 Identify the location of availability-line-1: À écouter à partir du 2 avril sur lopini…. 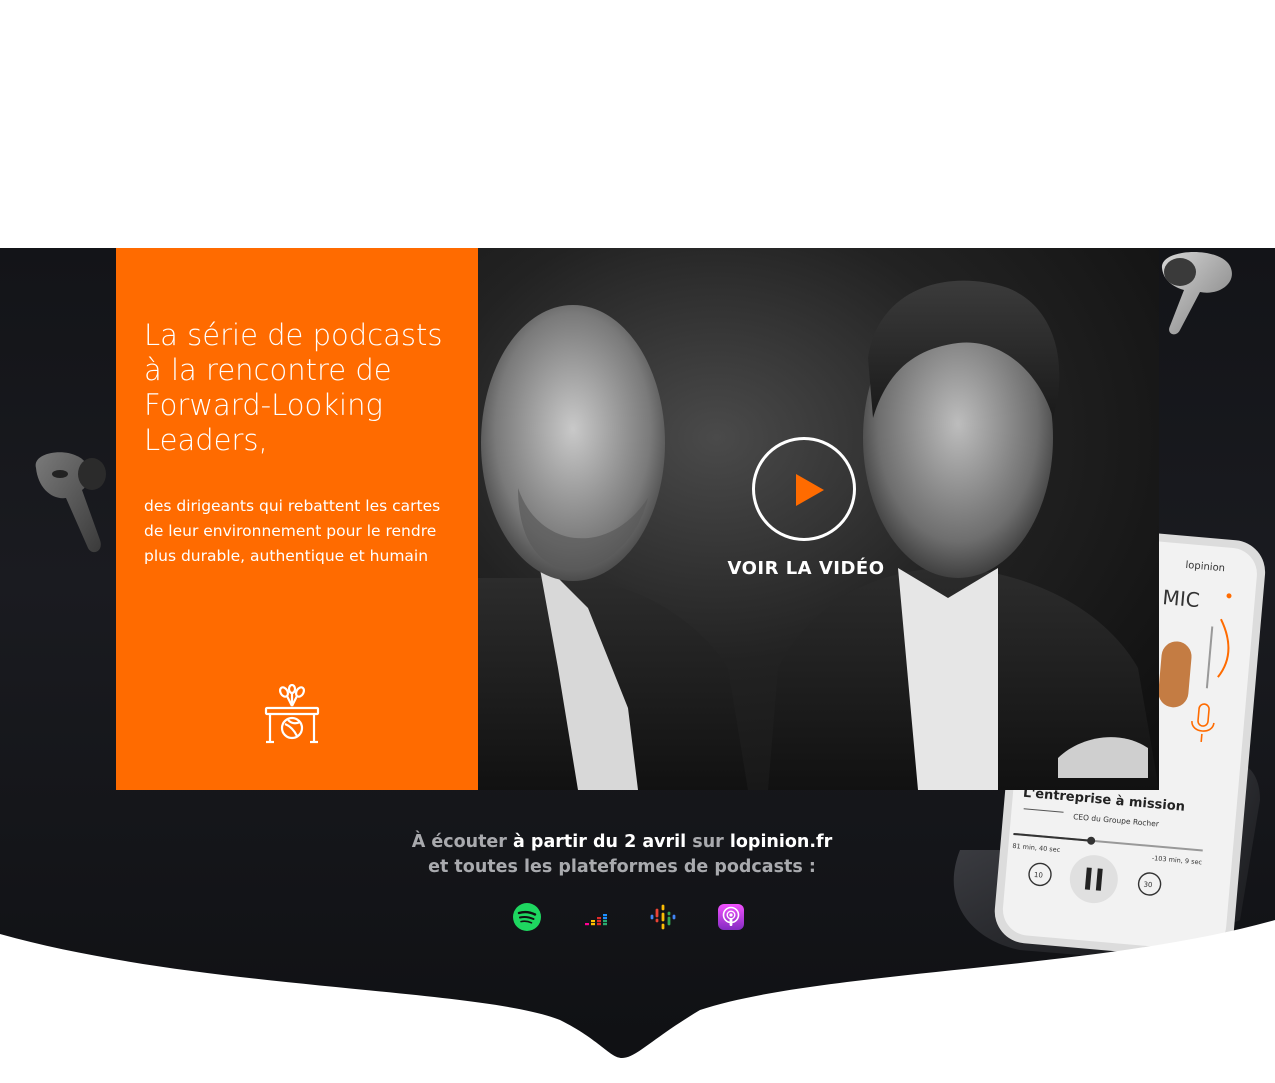
(622, 842).